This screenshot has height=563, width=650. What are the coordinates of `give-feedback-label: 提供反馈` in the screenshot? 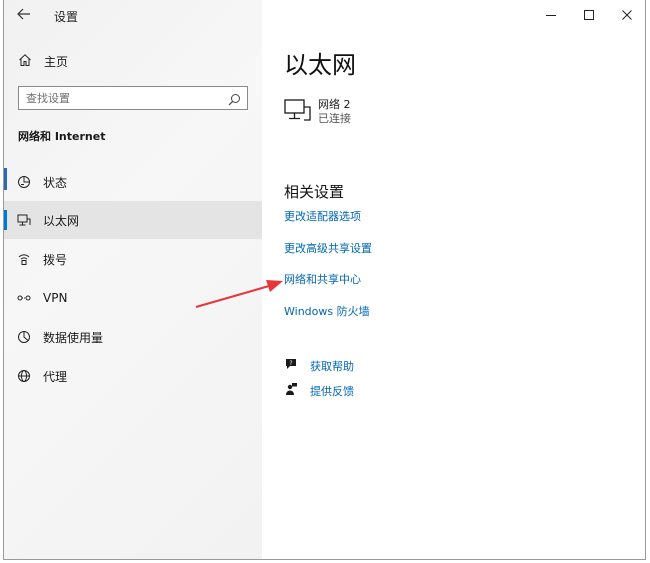 It's located at (332, 391).